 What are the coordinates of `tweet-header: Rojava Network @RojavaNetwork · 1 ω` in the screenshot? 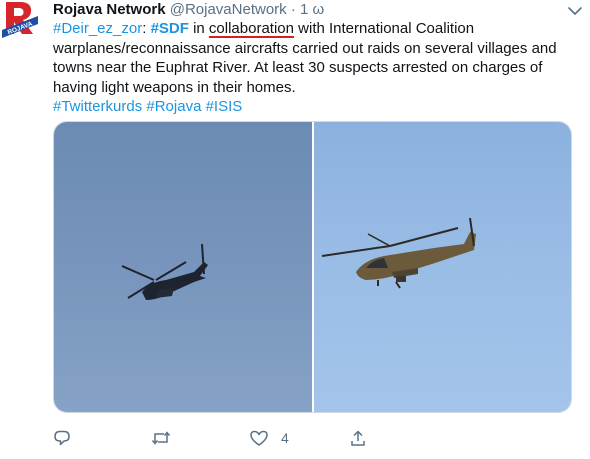 It's located at (188, 10).